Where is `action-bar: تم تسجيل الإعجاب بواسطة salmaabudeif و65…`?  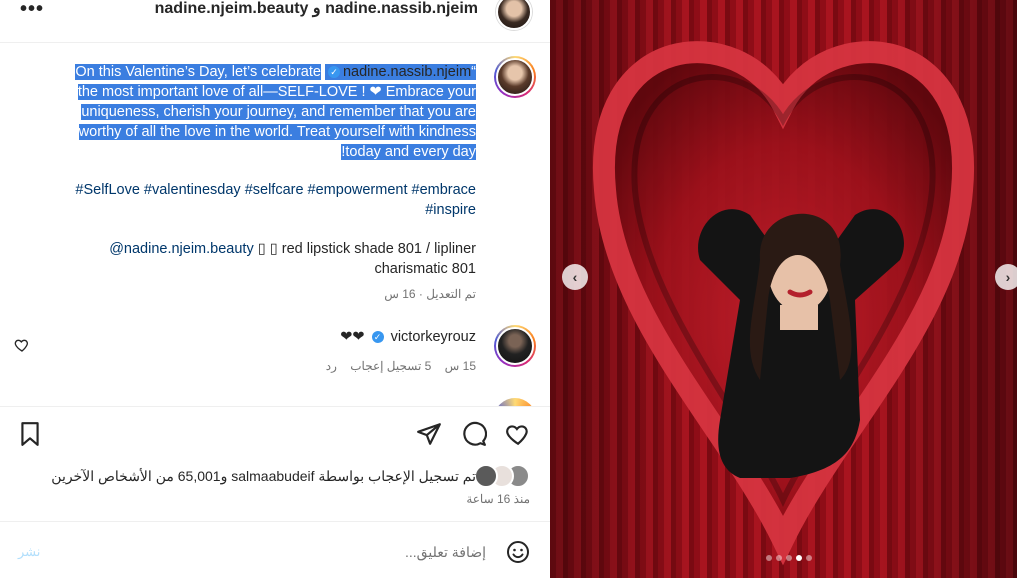 action-bar: تم تسجيل الإعجاب بواسطة salmaabudeif و65… is located at coordinates (275, 464).